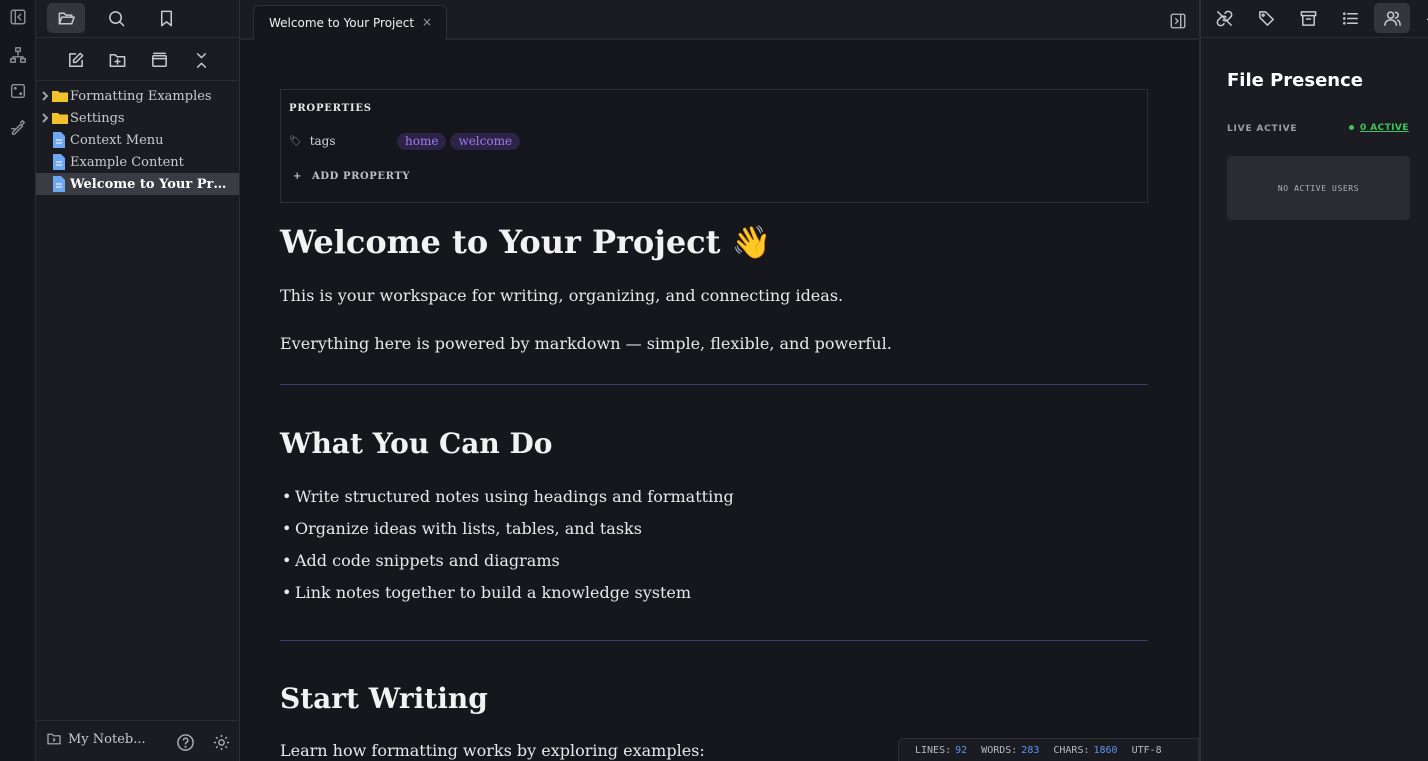 The height and width of the screenshot is (761, 1428). What do you see at coordinates (18, 91) in the screenshot?
I see `random-note-icon` at bounding box center [18, 91].